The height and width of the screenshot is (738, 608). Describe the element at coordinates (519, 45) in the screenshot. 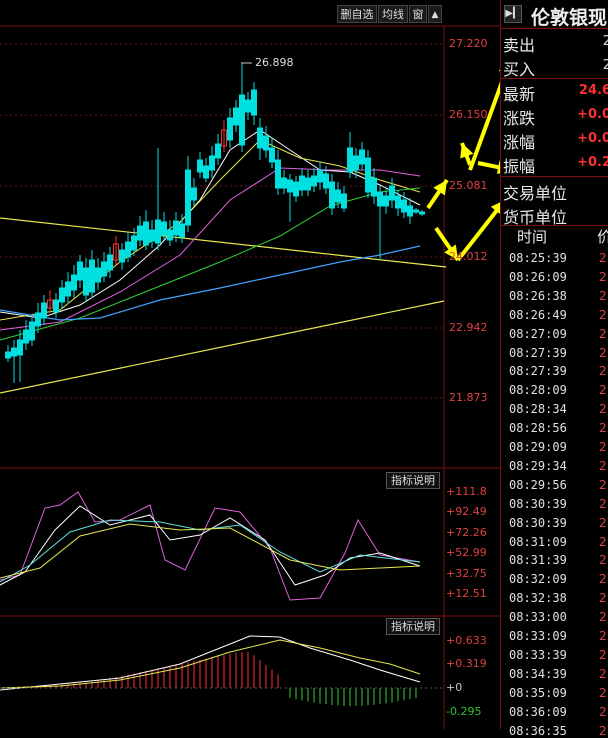

I see `sell-label: 卖出` at that location.